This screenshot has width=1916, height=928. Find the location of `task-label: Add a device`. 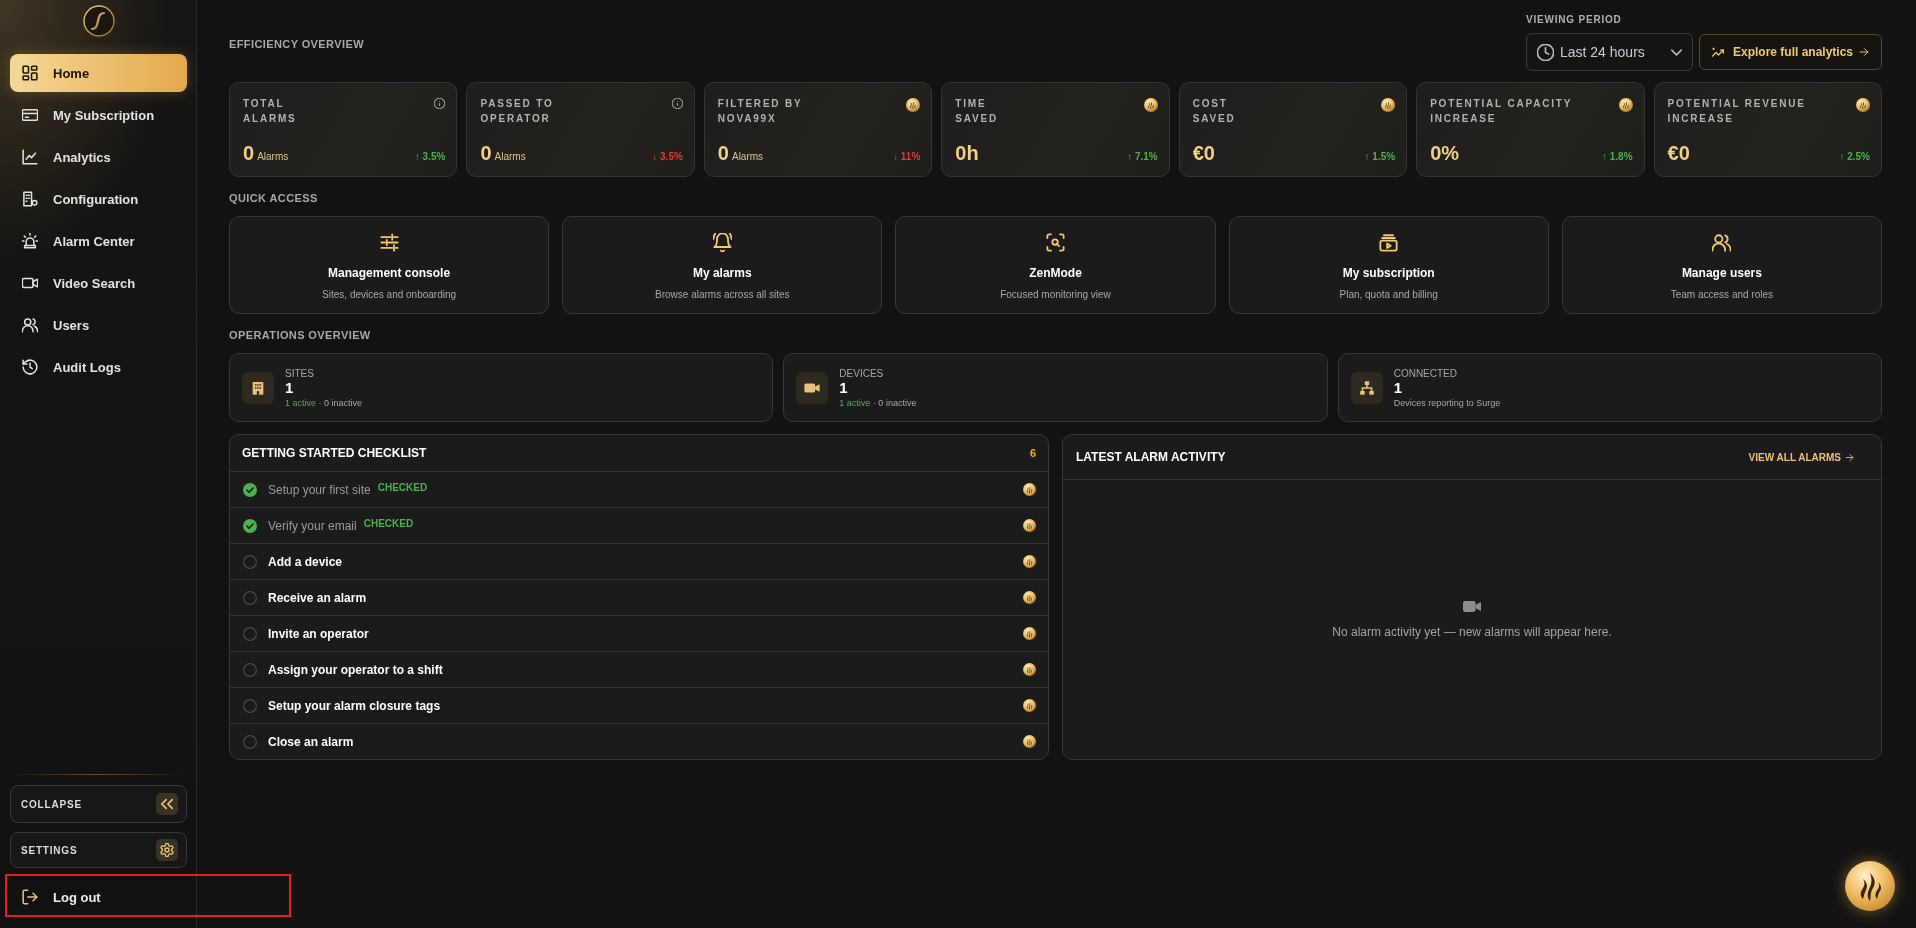

task-label: Add a device is located at coordinates (305, 561).